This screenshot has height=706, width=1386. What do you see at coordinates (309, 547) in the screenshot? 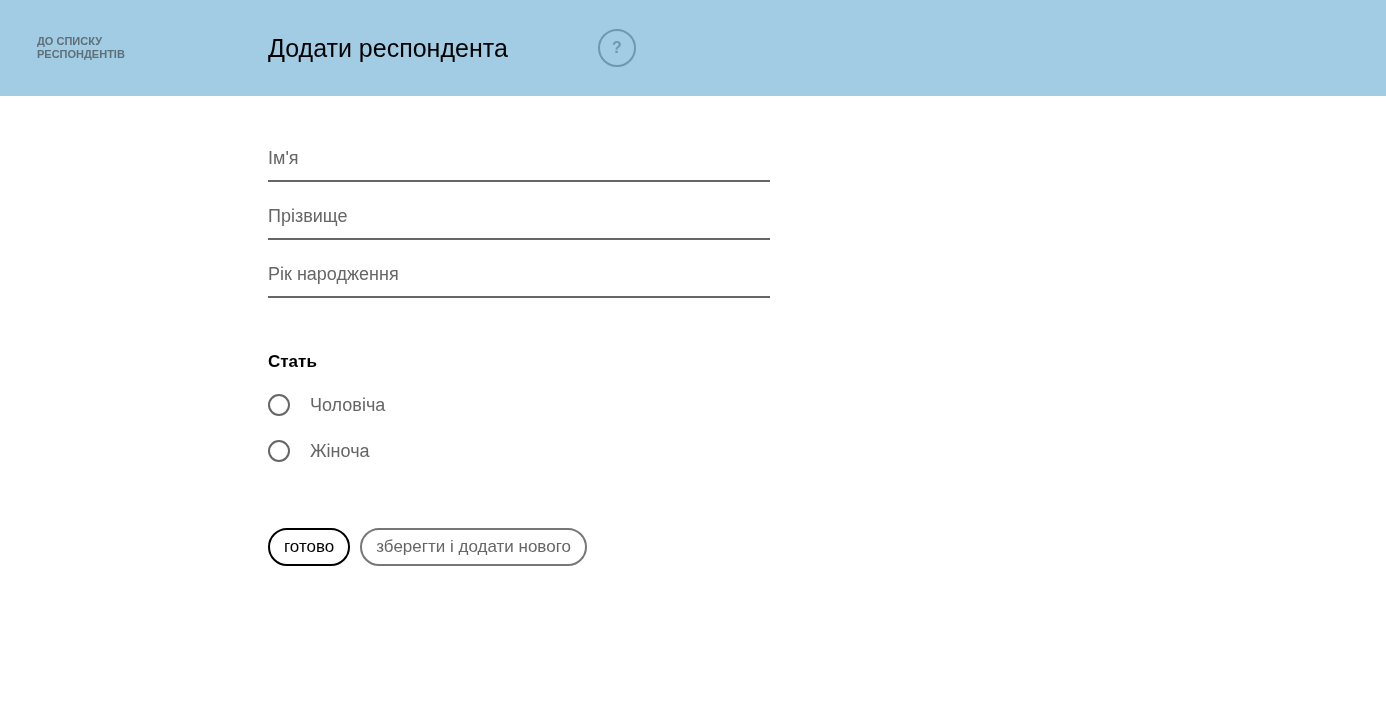
I see `done-button: готово` at bounding box center [309, 547].